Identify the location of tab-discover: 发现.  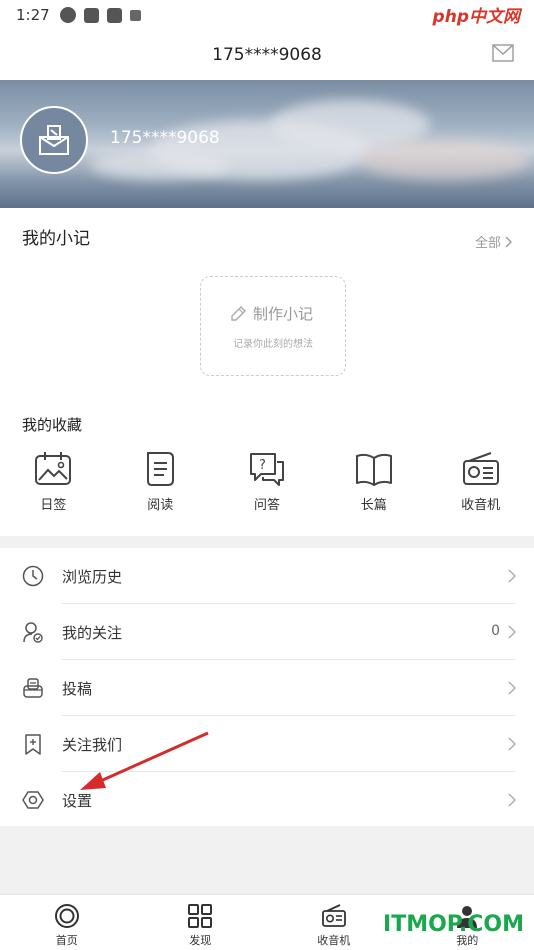
(201, 922).